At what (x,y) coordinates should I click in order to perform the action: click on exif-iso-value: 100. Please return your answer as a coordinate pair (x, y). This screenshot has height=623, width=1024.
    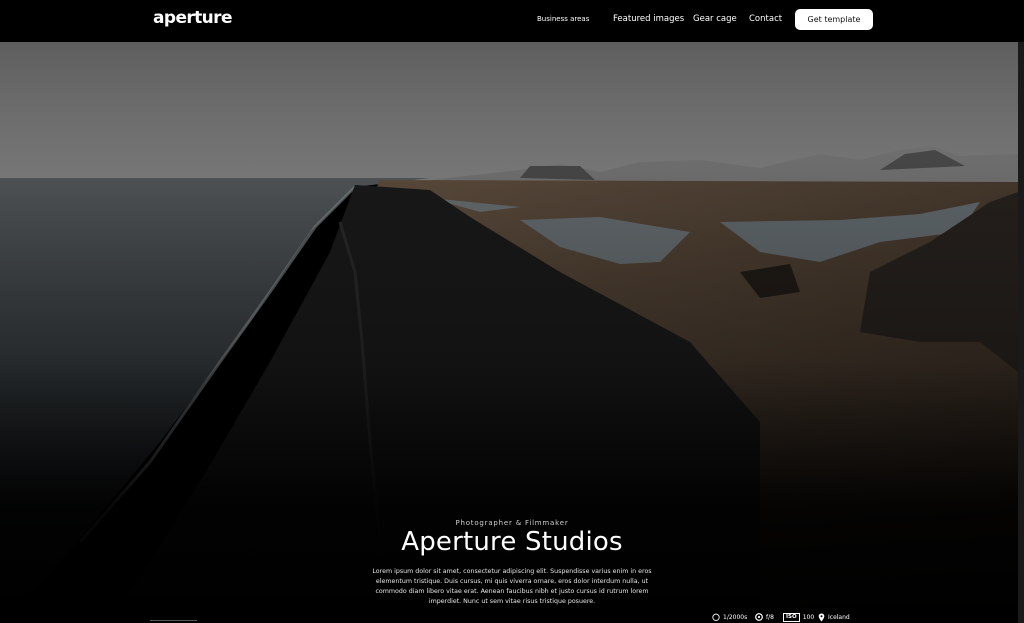
    Looking at the image, I should click on (808, 617).